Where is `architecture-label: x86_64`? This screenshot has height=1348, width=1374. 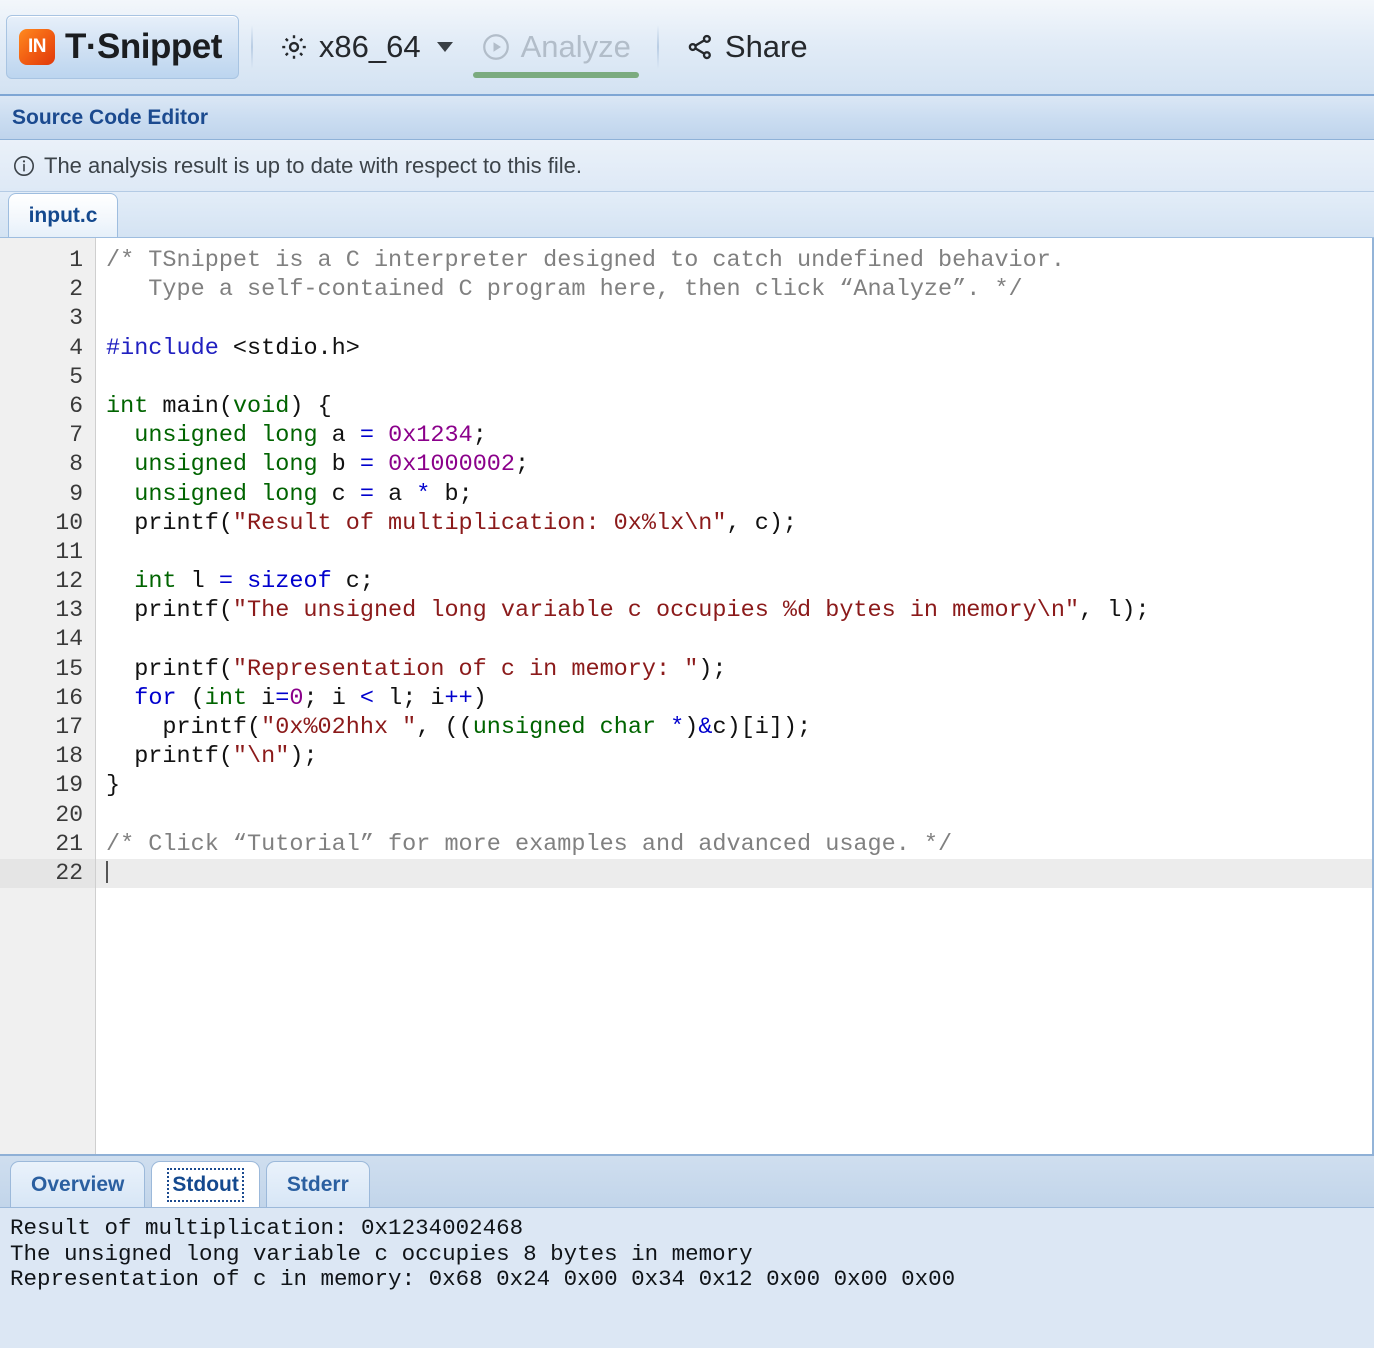 architecture-label: x86_64 is located at coordinates (369, 46).